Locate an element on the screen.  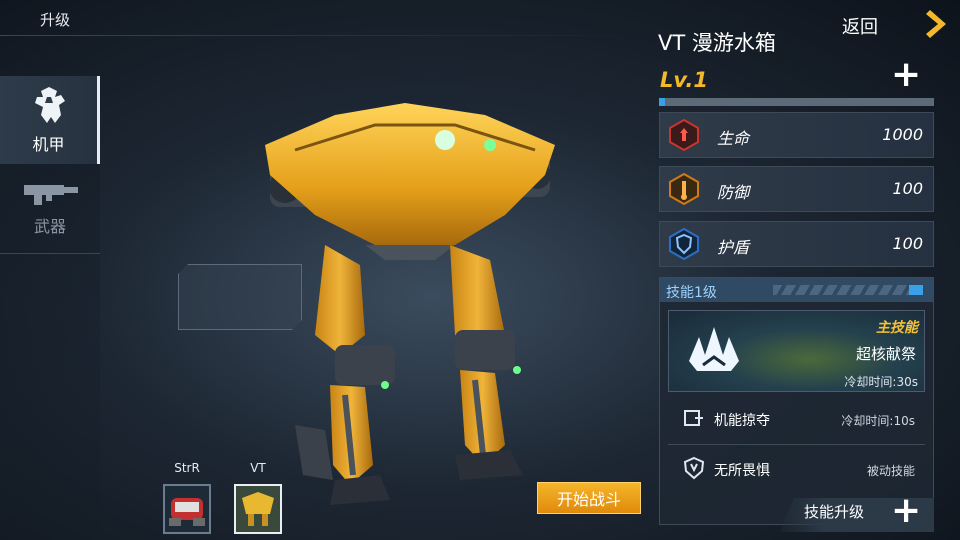
stat-row-defense: 防御 100 is located at coordinates (796, 189).